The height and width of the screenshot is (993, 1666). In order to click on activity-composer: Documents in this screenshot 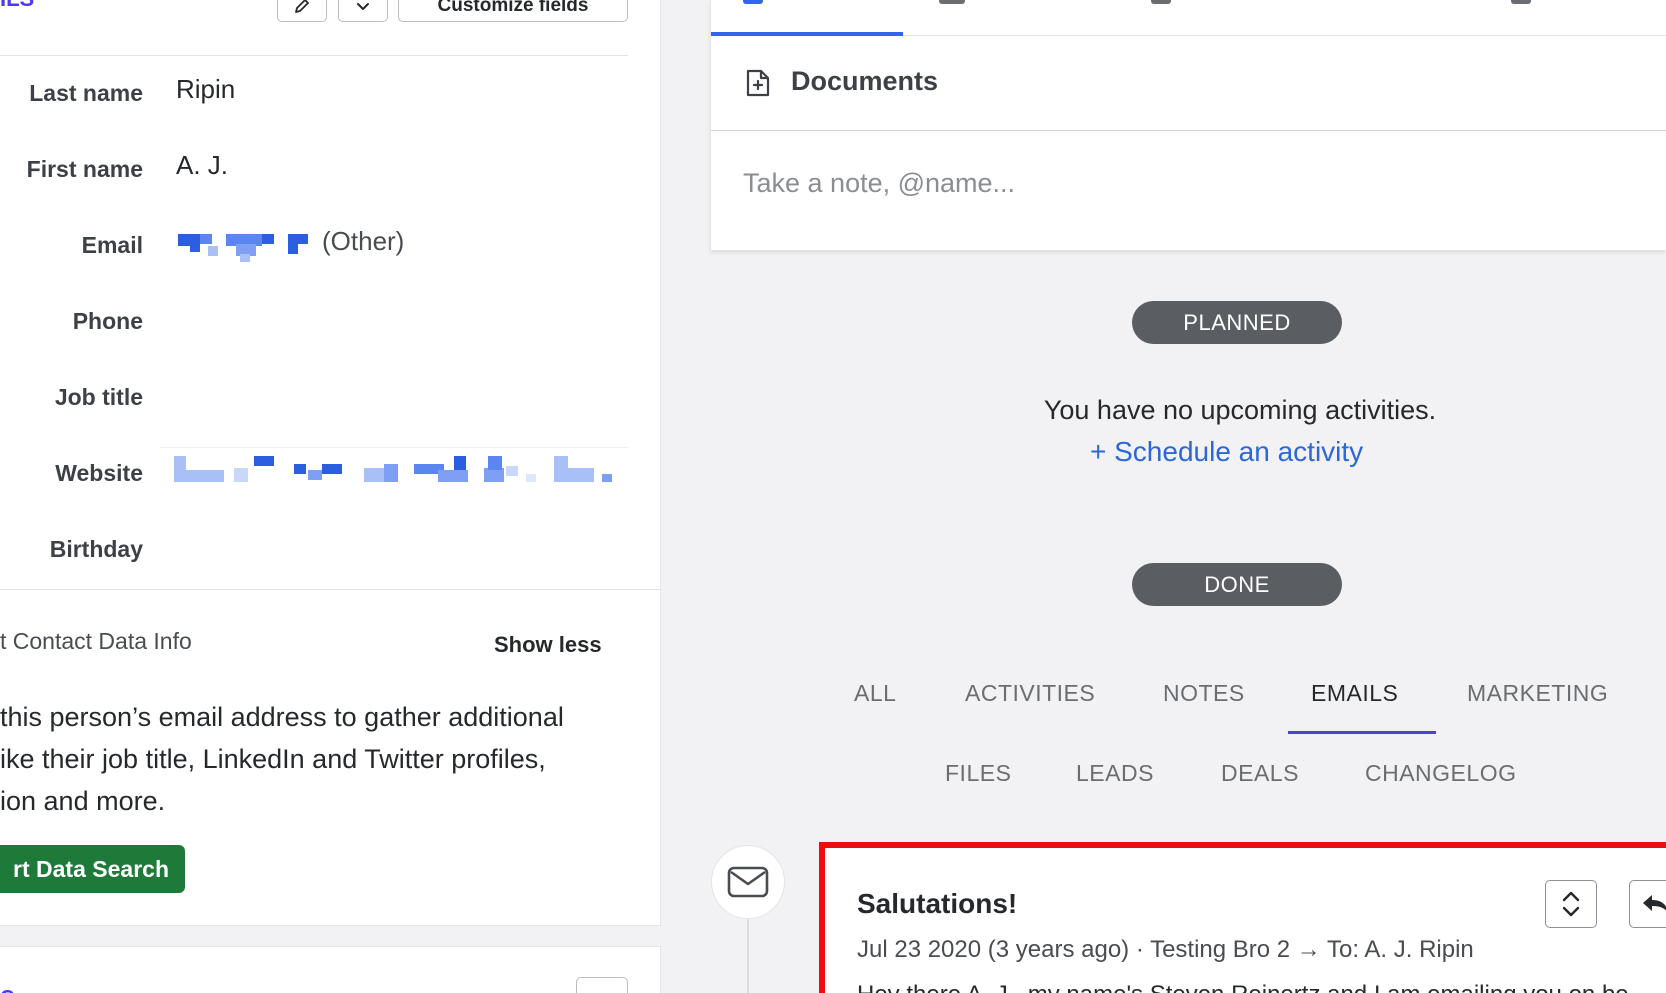, I will do `click(1188, 125)`.